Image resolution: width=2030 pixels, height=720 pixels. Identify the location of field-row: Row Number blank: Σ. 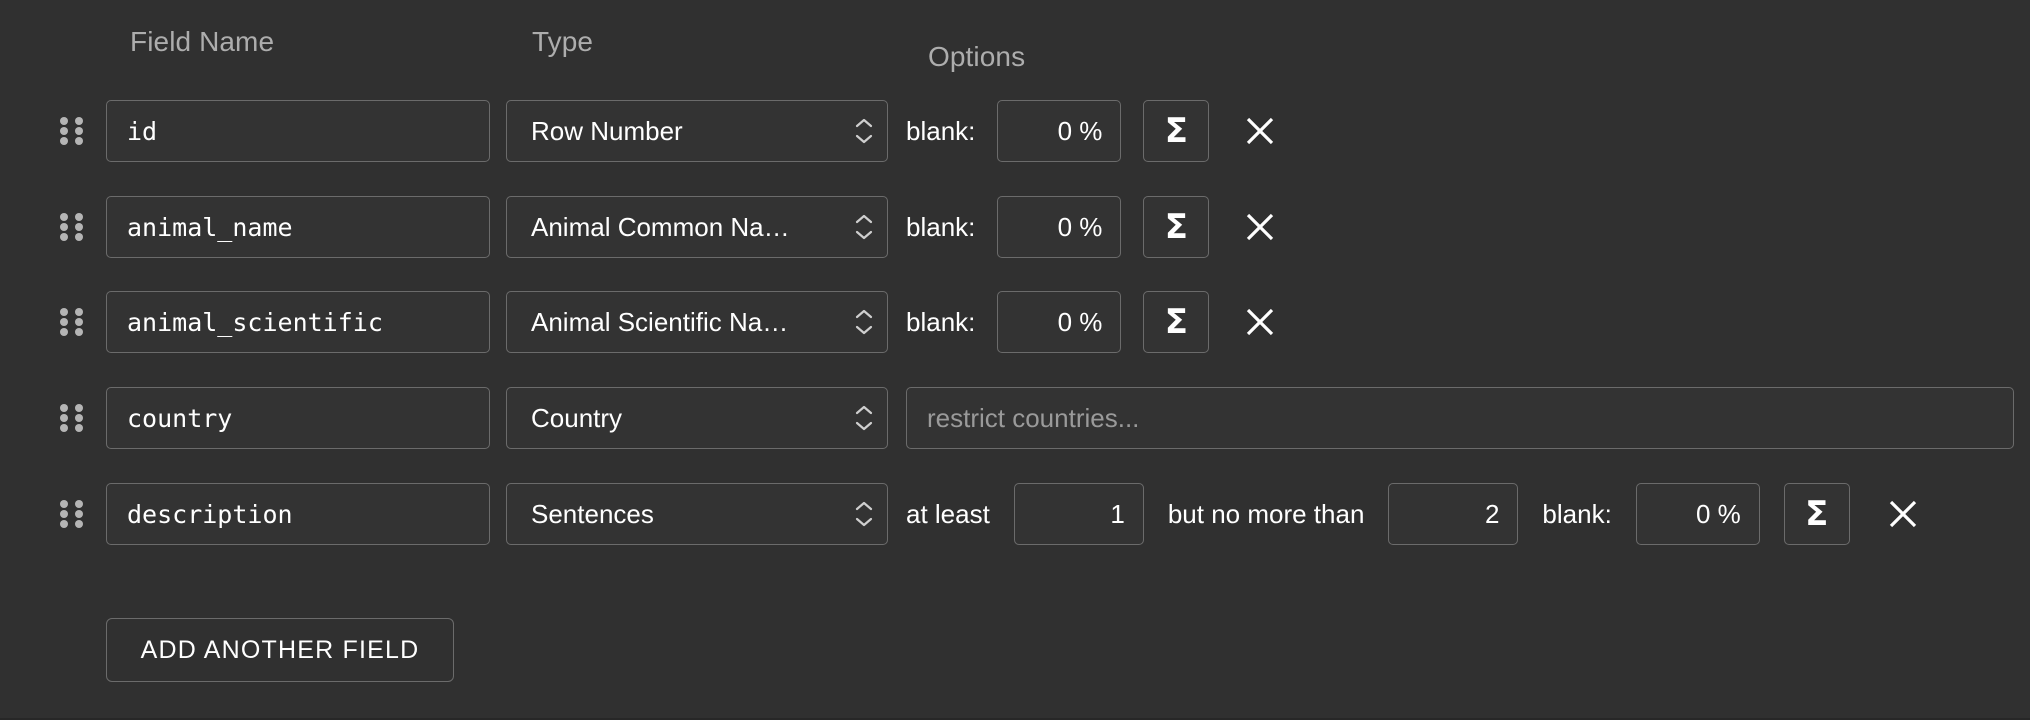
(1015, 131).